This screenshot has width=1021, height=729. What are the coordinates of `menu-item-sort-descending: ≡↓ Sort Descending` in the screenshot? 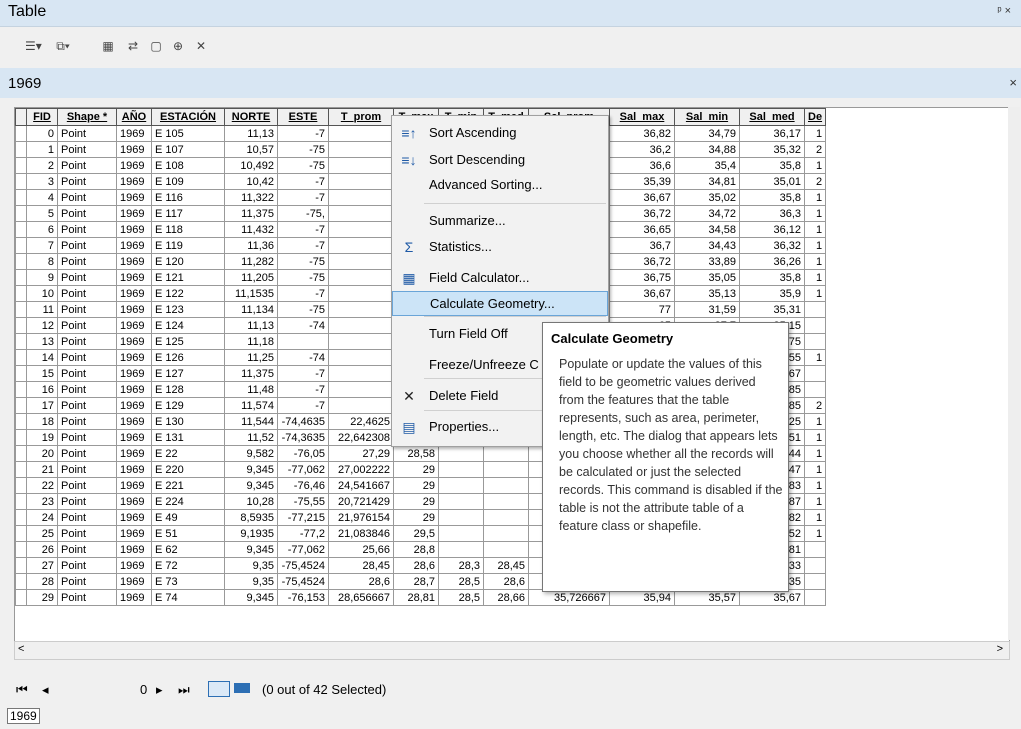 It's located at (500, 160).